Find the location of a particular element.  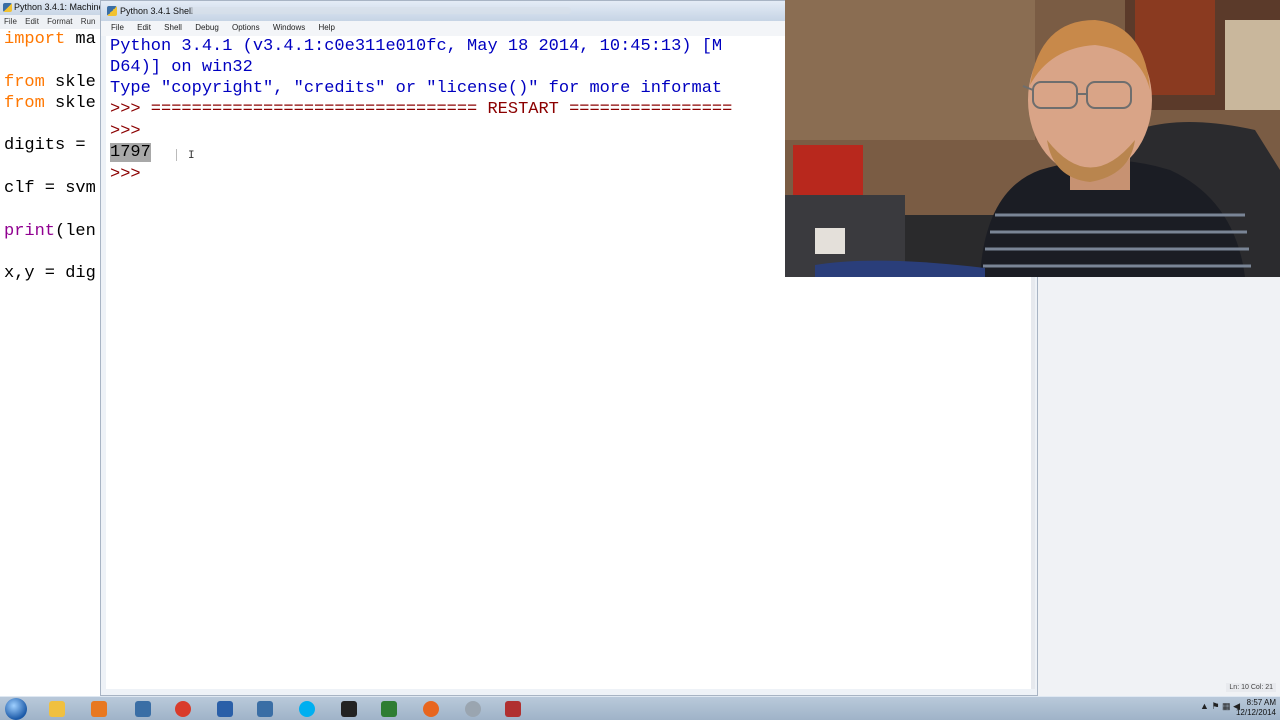

selected-output: 1797 is located at coordinates (130, 152).